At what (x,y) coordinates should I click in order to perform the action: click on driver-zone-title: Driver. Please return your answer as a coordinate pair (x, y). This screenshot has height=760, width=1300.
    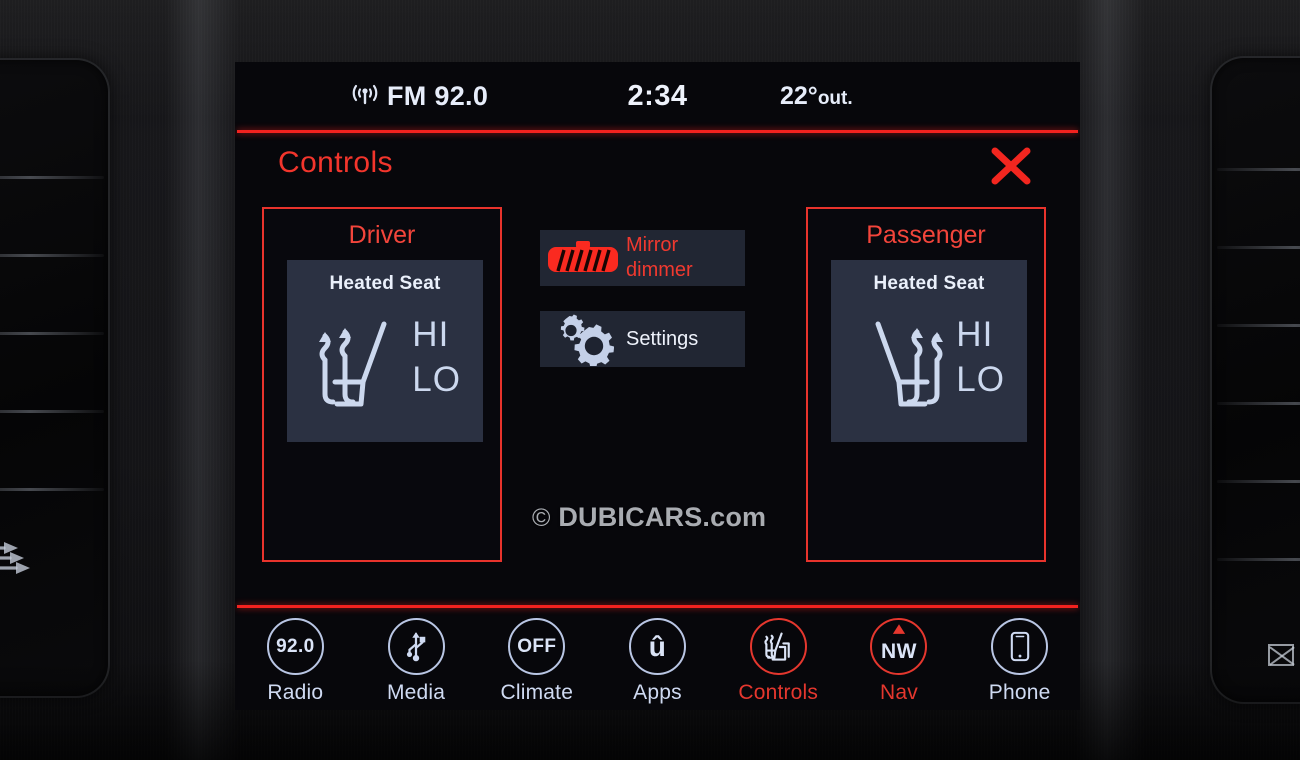
    Looking at the image, I should click on (382, 235).